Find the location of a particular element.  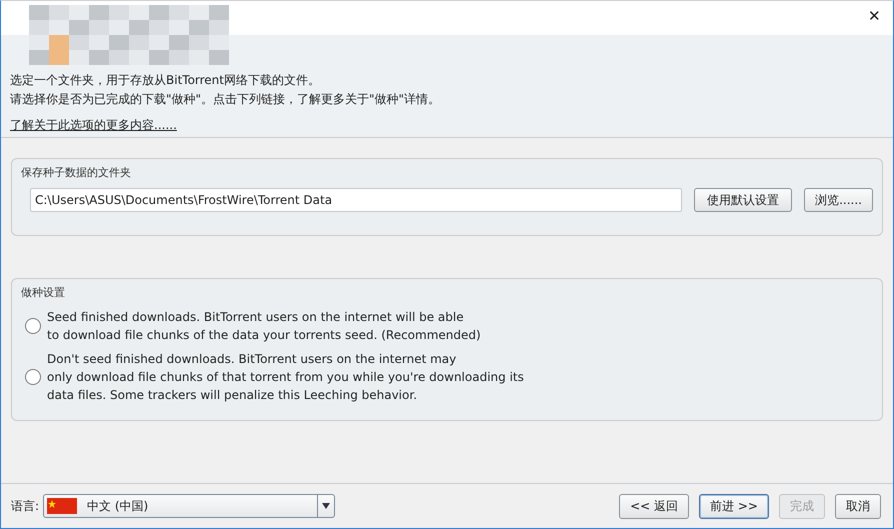

option-text: Don't seed finished downloads. BitTorrent users on the internet may is located at coordinates (252, 359).